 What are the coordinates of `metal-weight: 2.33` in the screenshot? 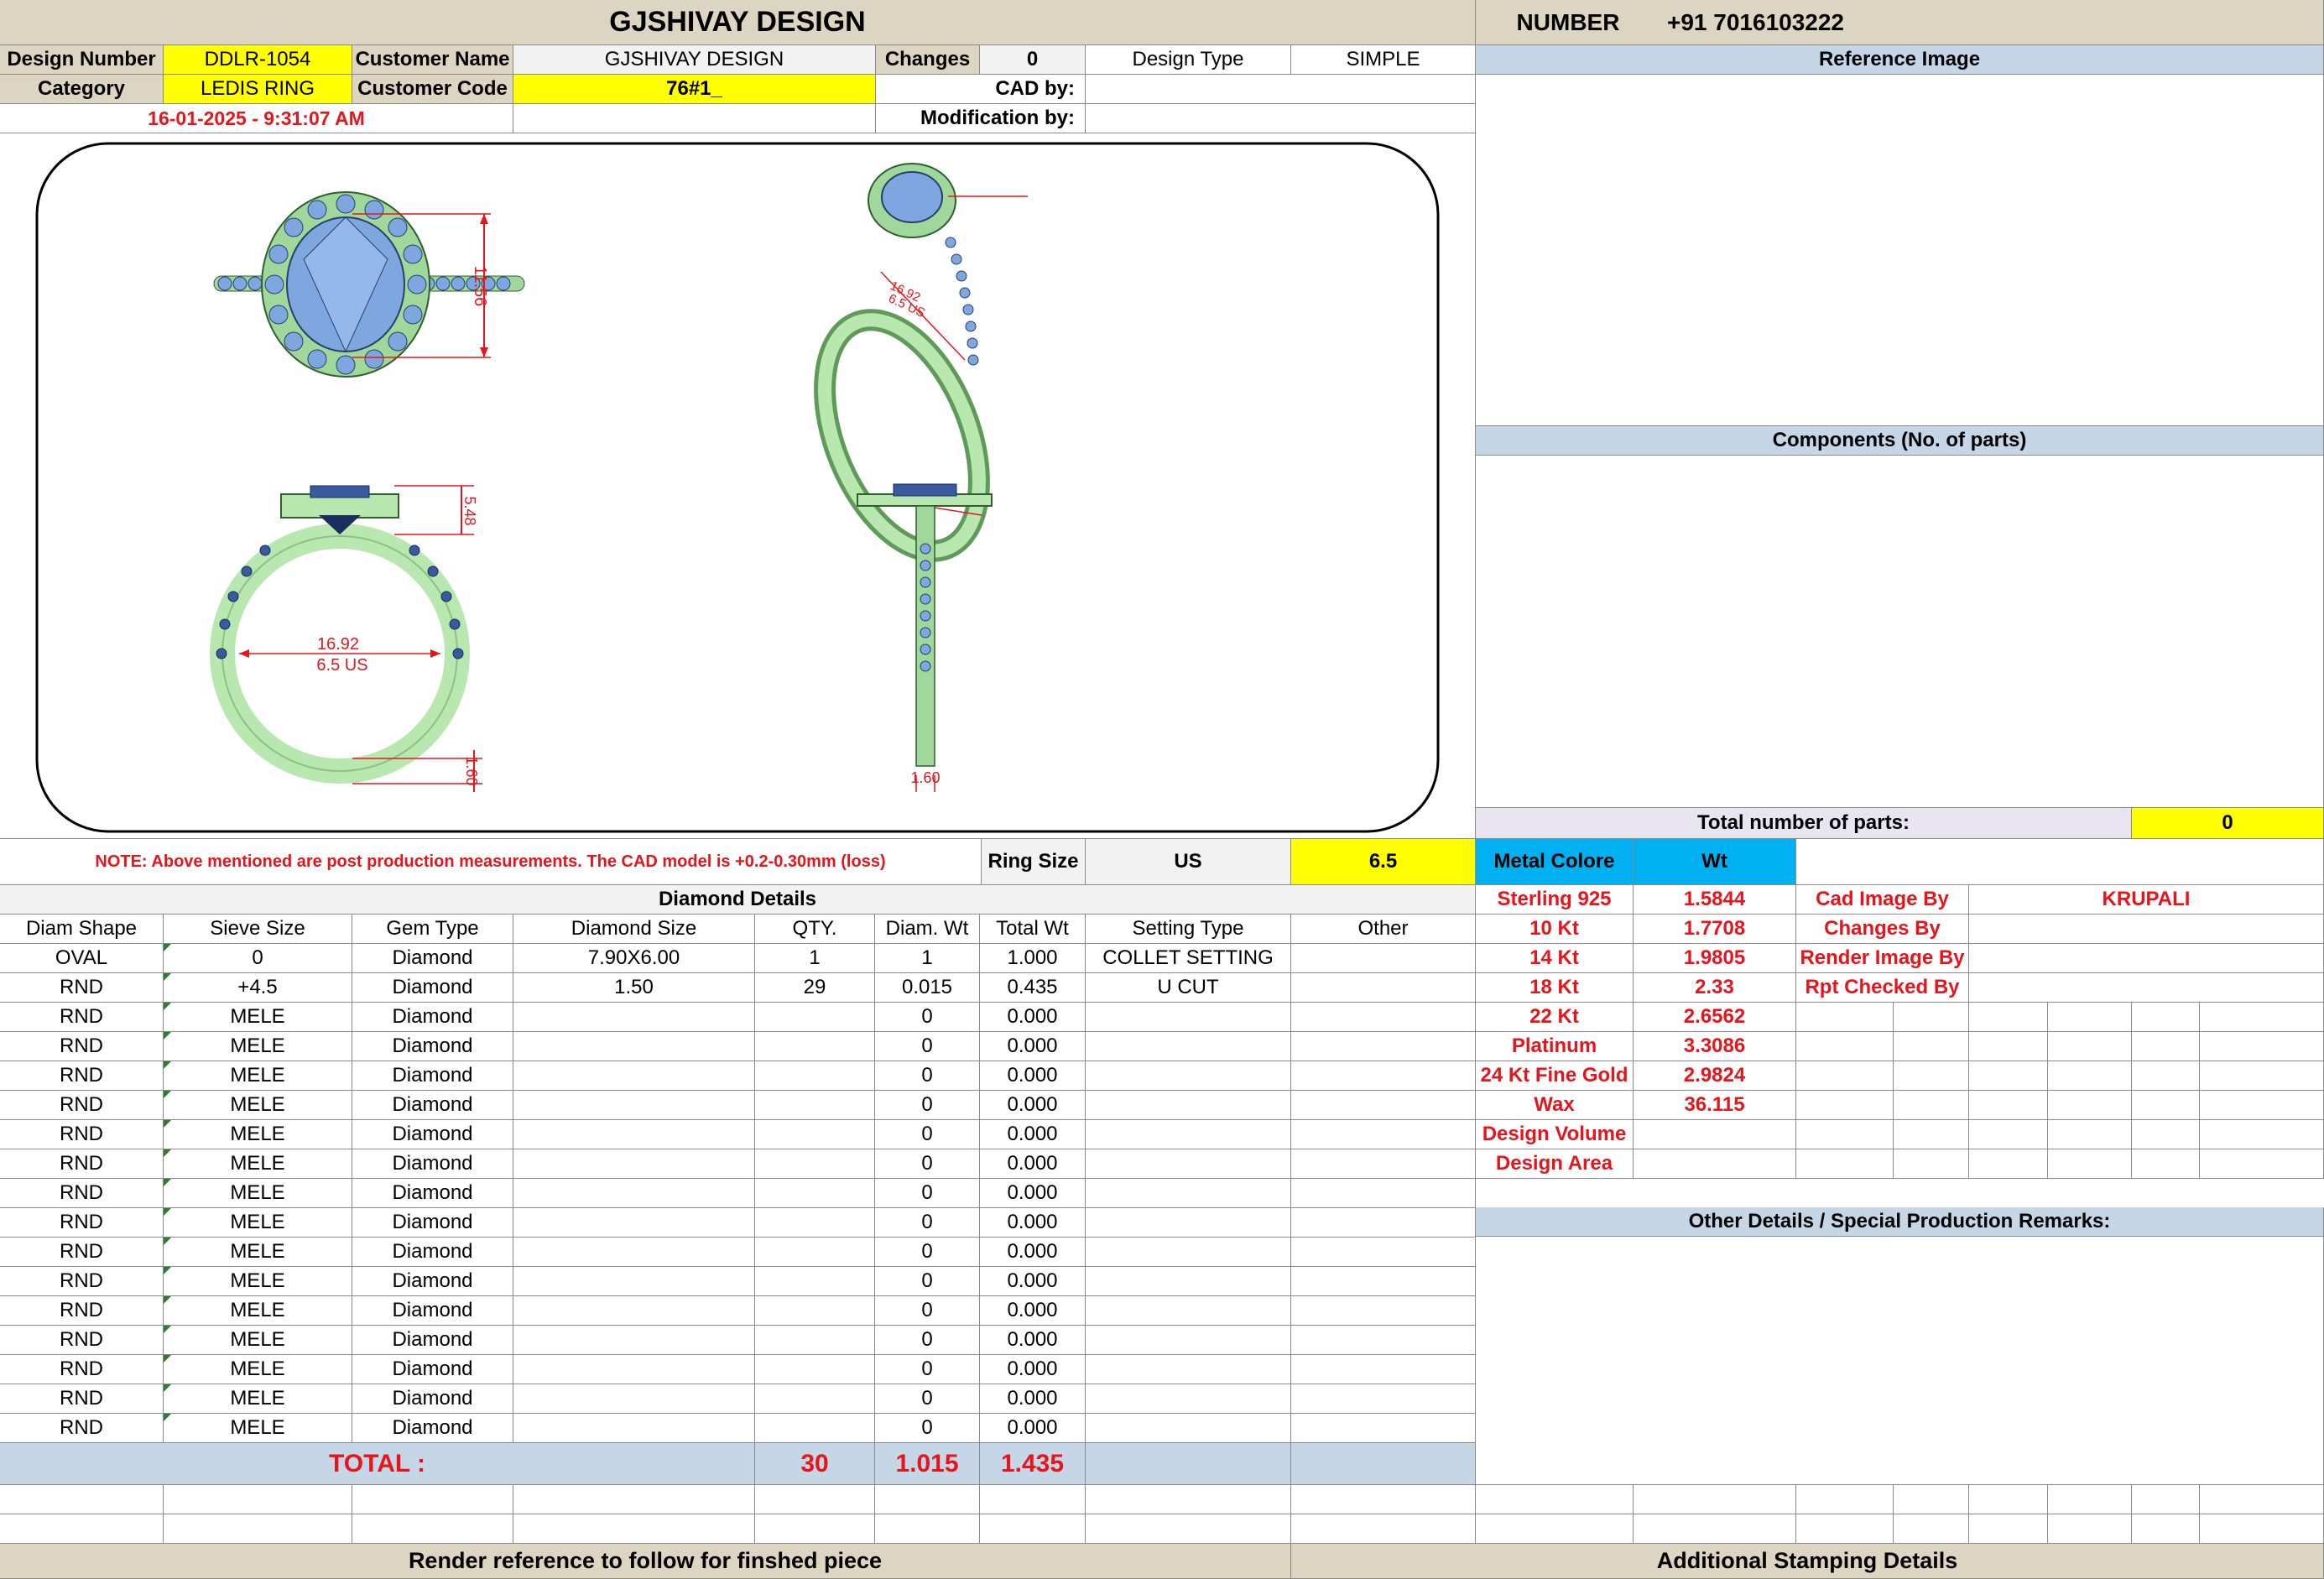 It's located at (1715, 988).